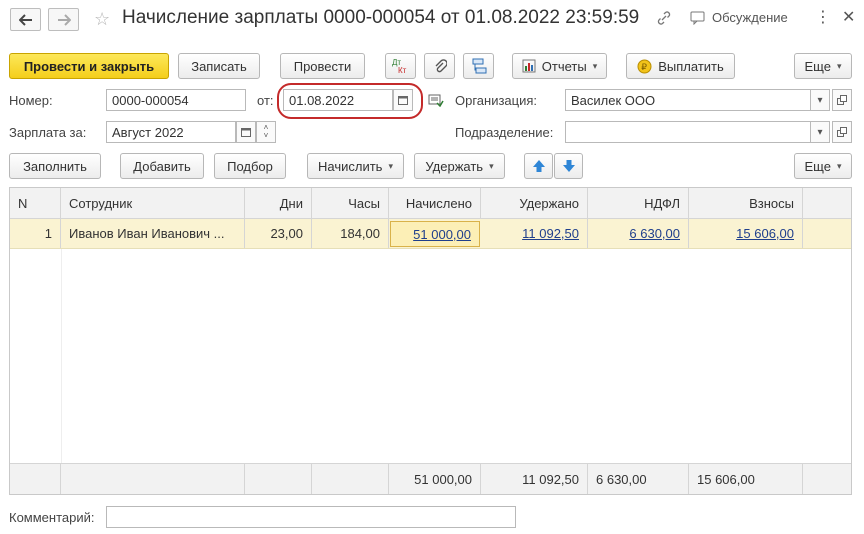  What do you see at coordinates (350, 166) in the screenshot?
I see `accrue-label: Начислить` at bounding box center [350, 166].